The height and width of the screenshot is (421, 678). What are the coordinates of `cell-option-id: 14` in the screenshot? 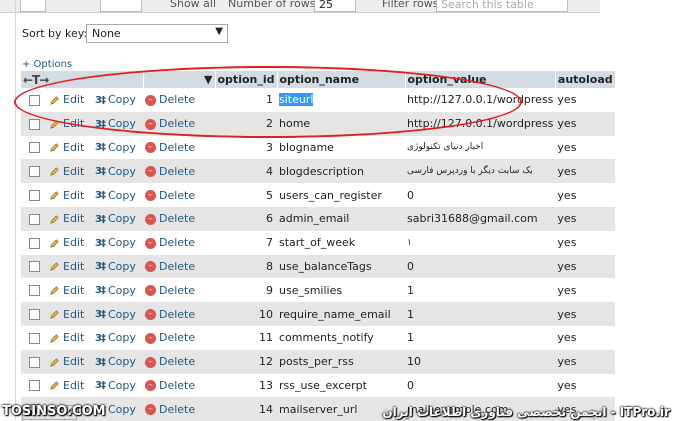 It's located at (246, 409).